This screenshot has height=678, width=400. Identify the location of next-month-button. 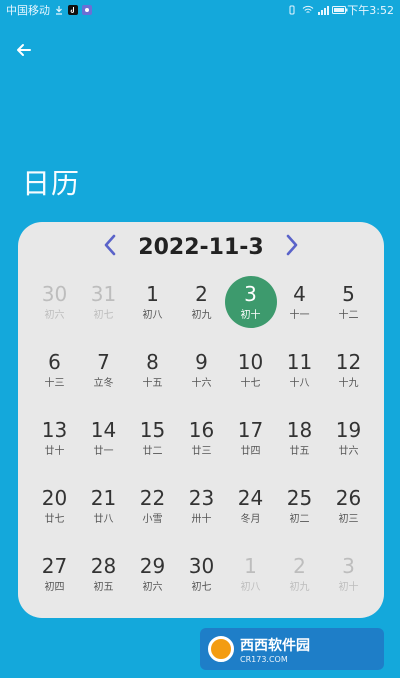
(292, 247).